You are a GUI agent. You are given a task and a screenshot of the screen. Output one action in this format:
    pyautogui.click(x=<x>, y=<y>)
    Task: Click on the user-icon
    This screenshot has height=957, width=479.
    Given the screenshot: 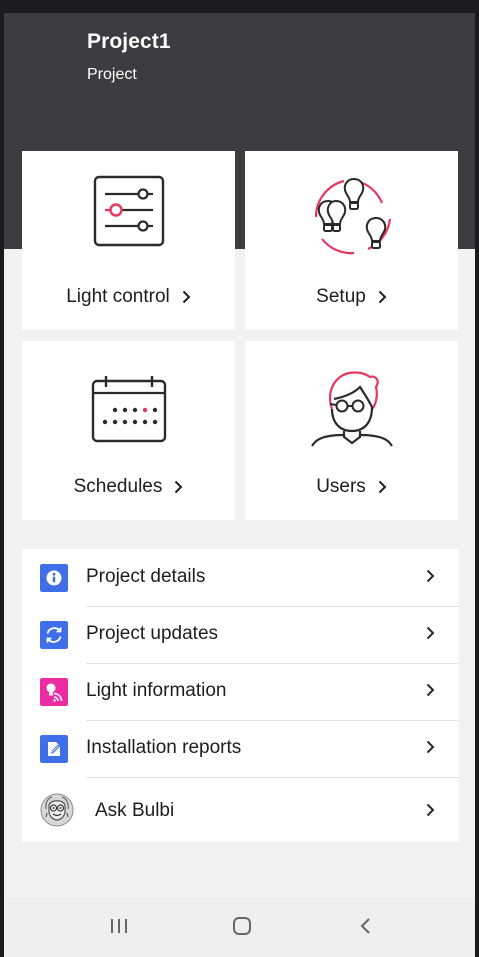 What is the action you would take?
    pyautogui.click(x=351, y=409)
    